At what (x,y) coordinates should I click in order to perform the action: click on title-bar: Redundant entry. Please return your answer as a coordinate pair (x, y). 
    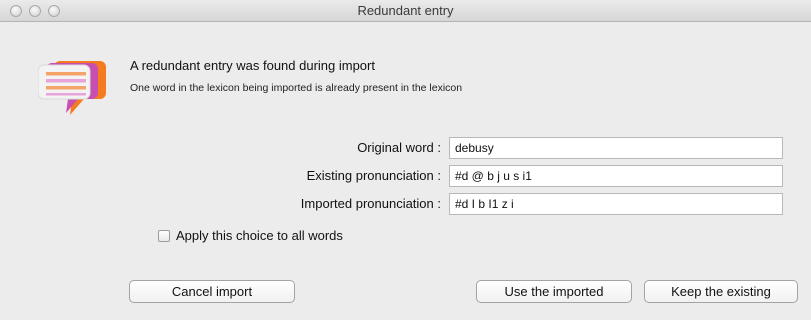
    Looking at the image, I should click on (405, 11).